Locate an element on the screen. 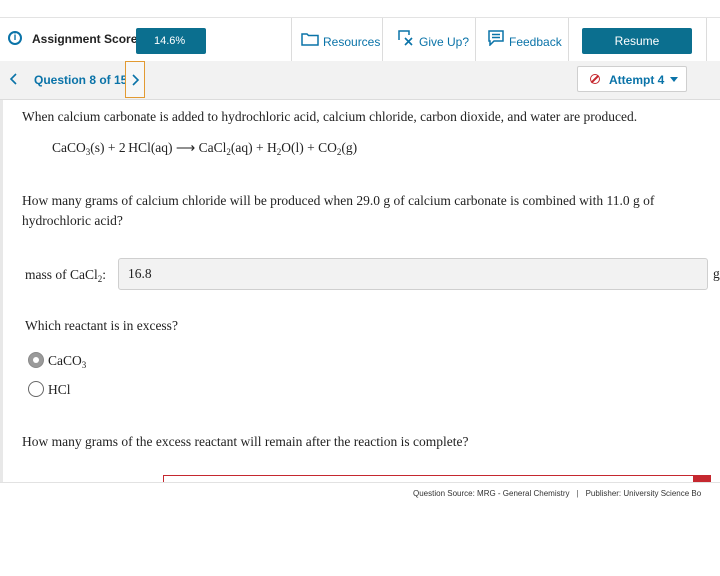 This screenshot has width=720, height=576. feedback-label: Feedback is located at coordinates (535, 42).